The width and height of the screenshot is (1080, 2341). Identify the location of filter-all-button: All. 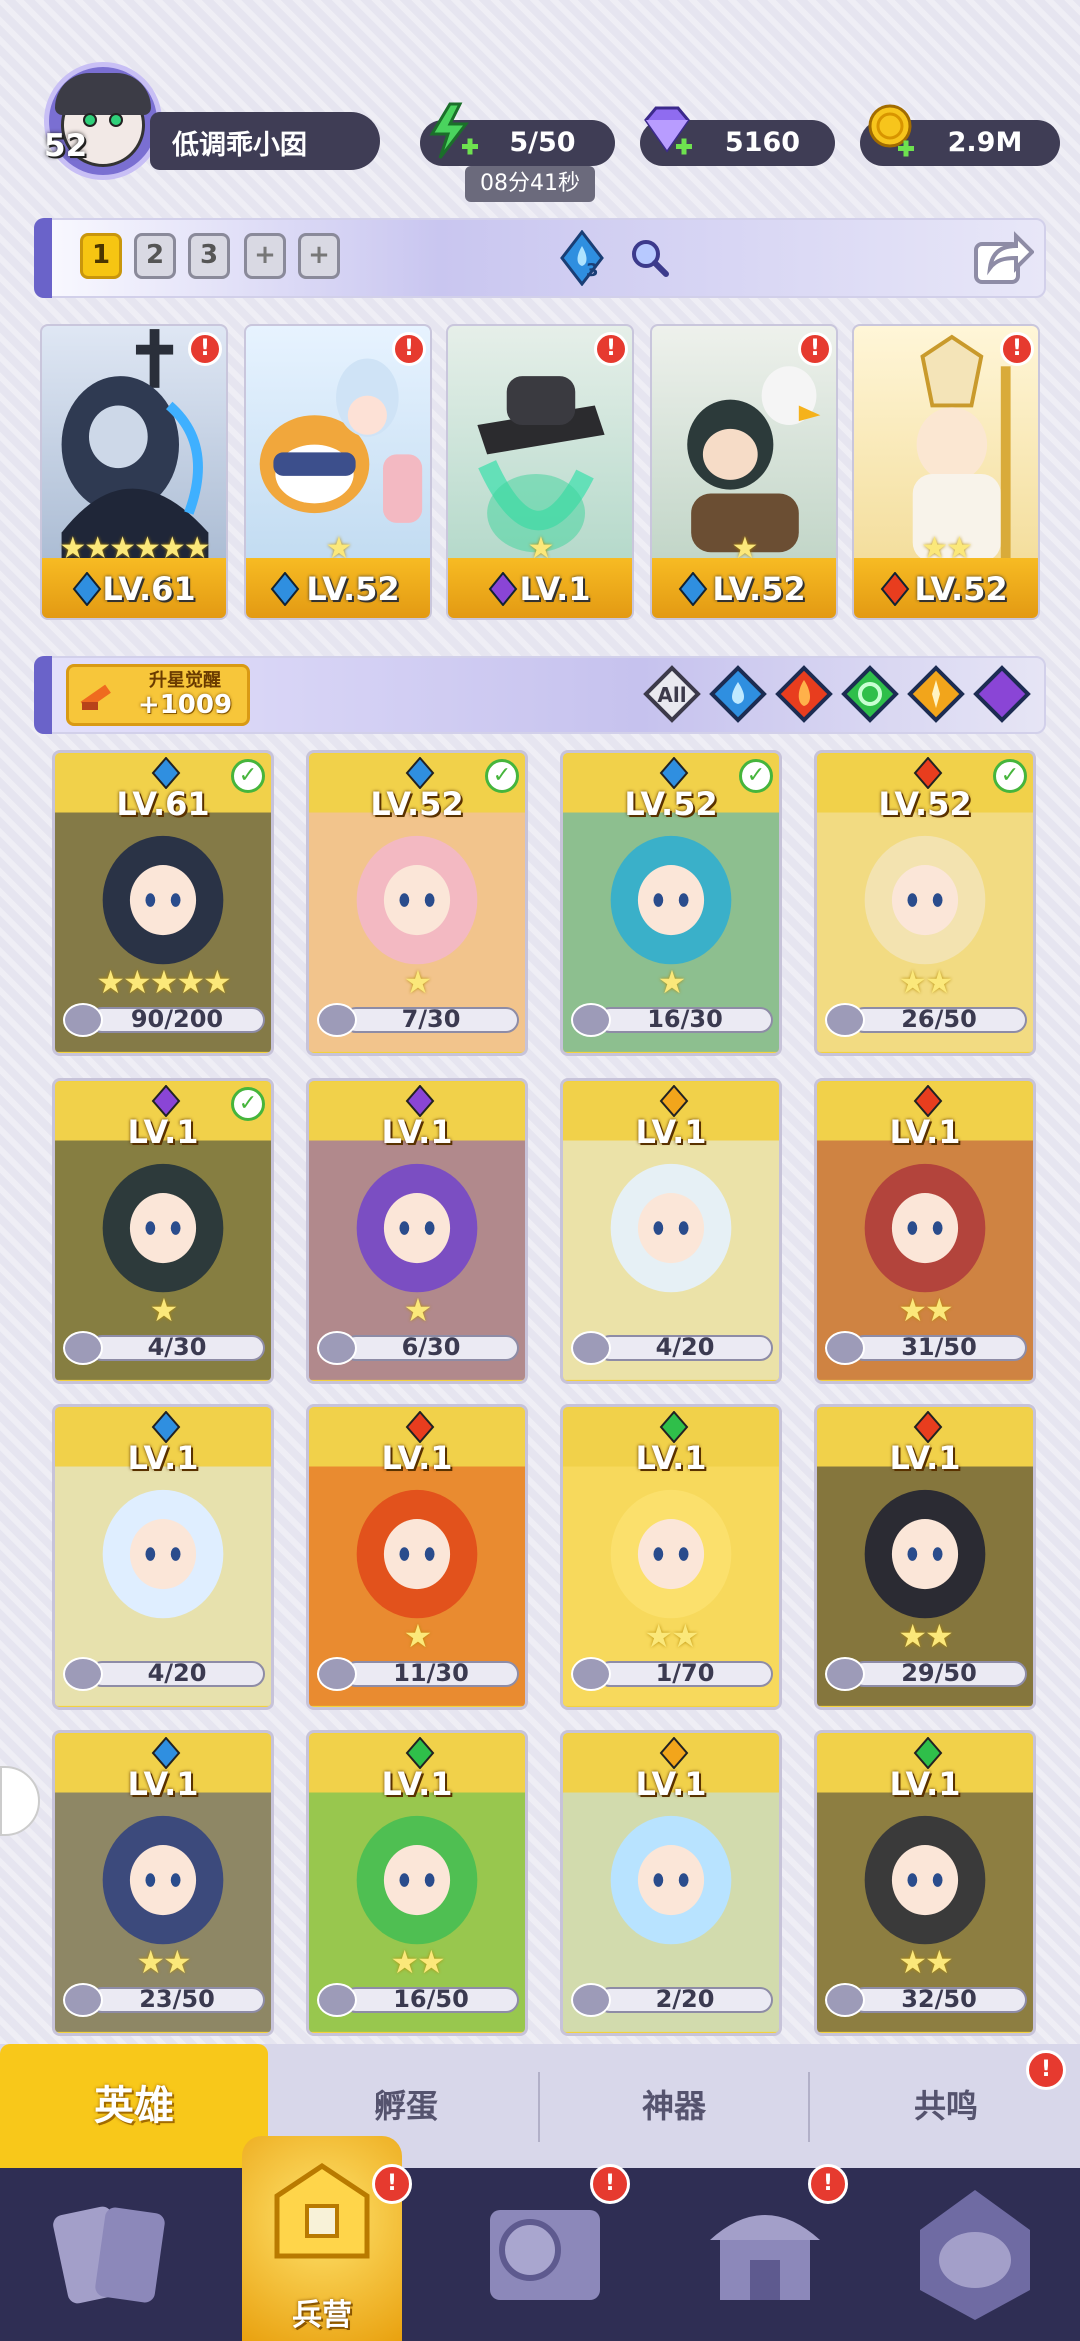
(672, 694).